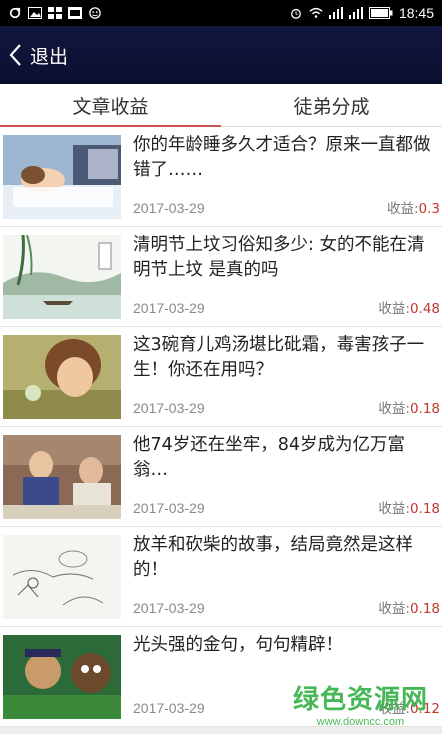 The height and width of the screenshot is (734, 442). Describe the element at coordinates (380, 13) in the screenshot. I see `battery-icon` at that location.